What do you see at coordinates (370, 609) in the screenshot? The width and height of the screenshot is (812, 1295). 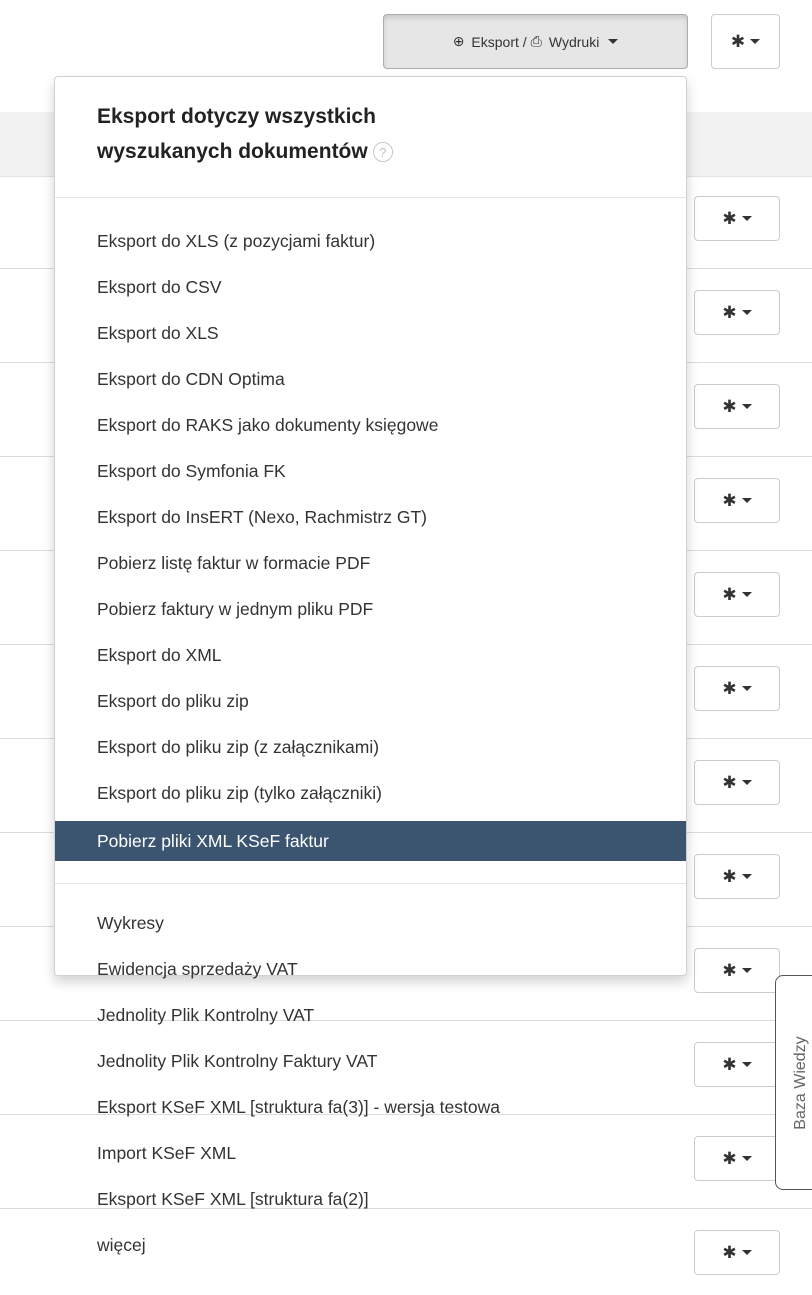 I see `menu-item-pdf-single-file: Pobierz faktury w jednym pliku PDF` at bounding box center [370, 609].